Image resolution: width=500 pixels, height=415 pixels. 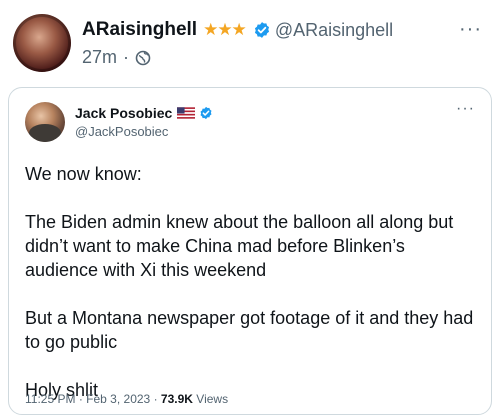 I want to click on avatar-ring, so click(x=42, y=43).